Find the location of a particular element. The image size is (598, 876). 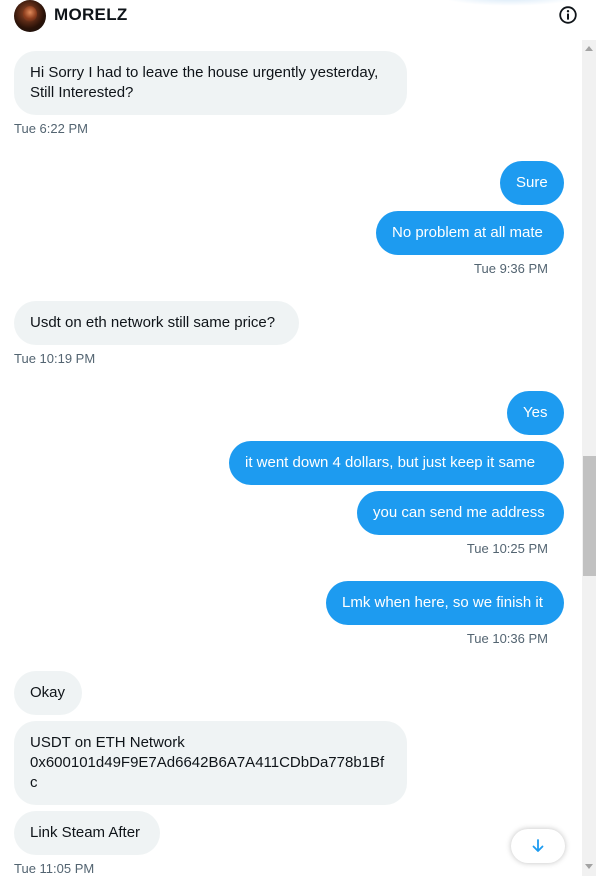

message-bubble-incoming: Okay is located at coordinates (48, 693).